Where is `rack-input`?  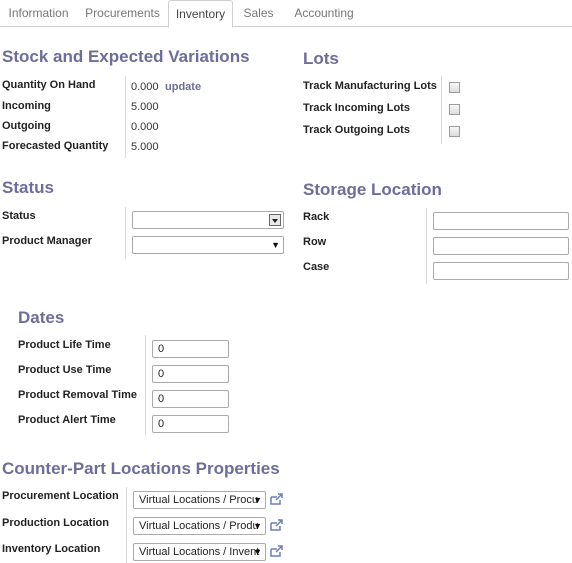 rack-input is located at coordinates (501, 221).